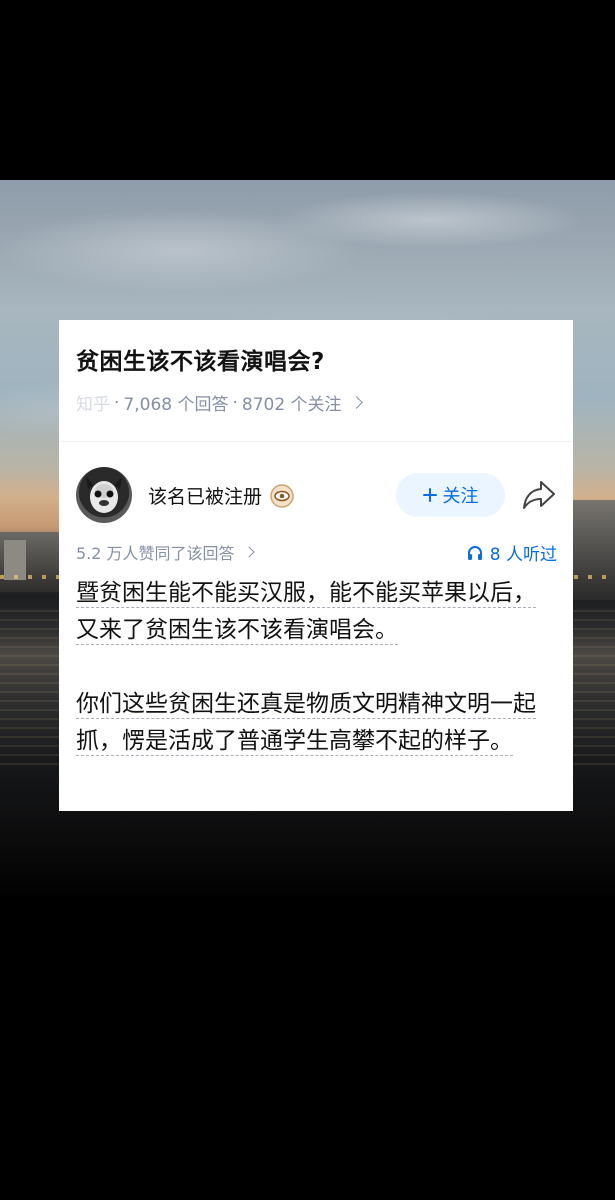 Image resolution: width=615 pixels, height=1200 pixels. What do you see at coordinates (104, 495) in the screenshot?
I see `avatar` at bounding box center [104, 495].